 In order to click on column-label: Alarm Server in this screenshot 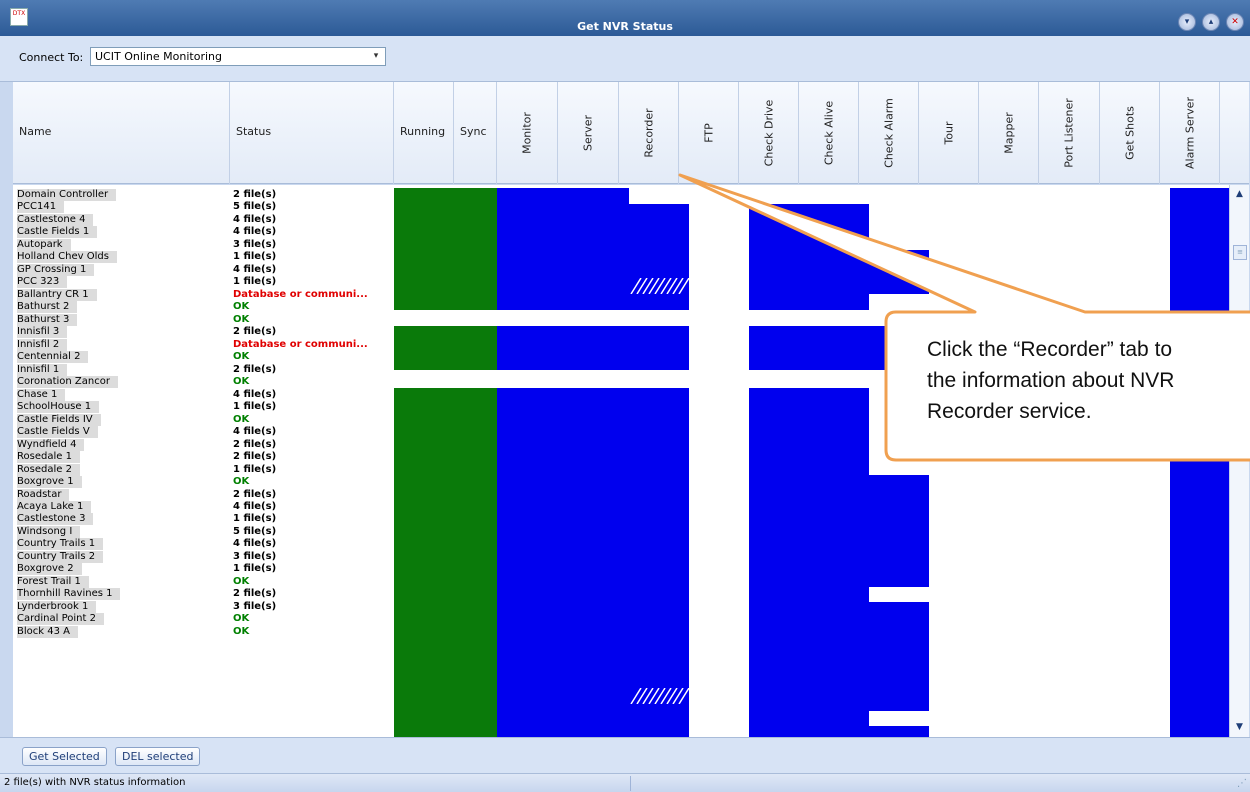, I will do `click(1189, 133)`.